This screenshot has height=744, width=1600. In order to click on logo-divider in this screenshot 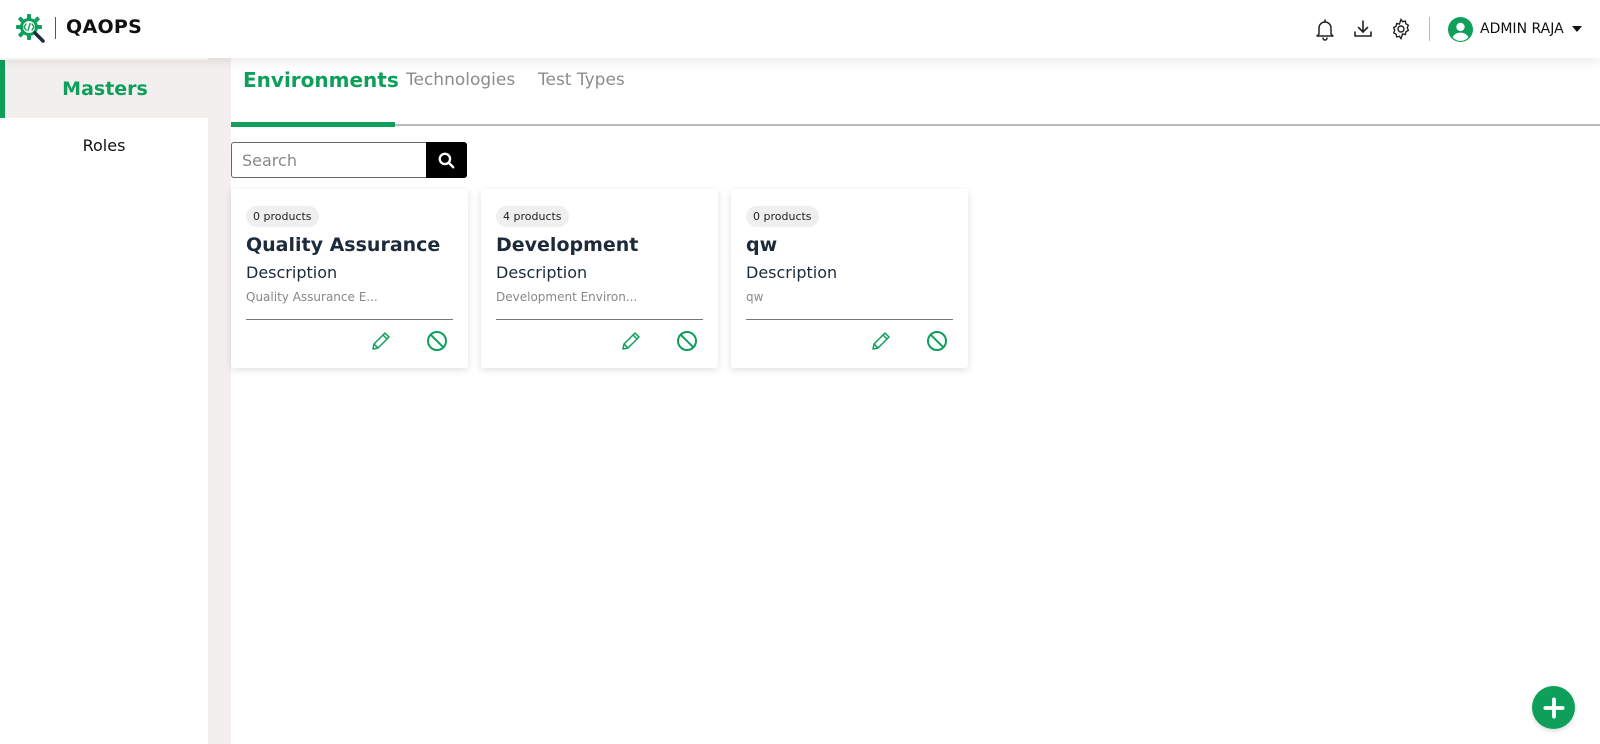, I will do `click(55, 28)`.